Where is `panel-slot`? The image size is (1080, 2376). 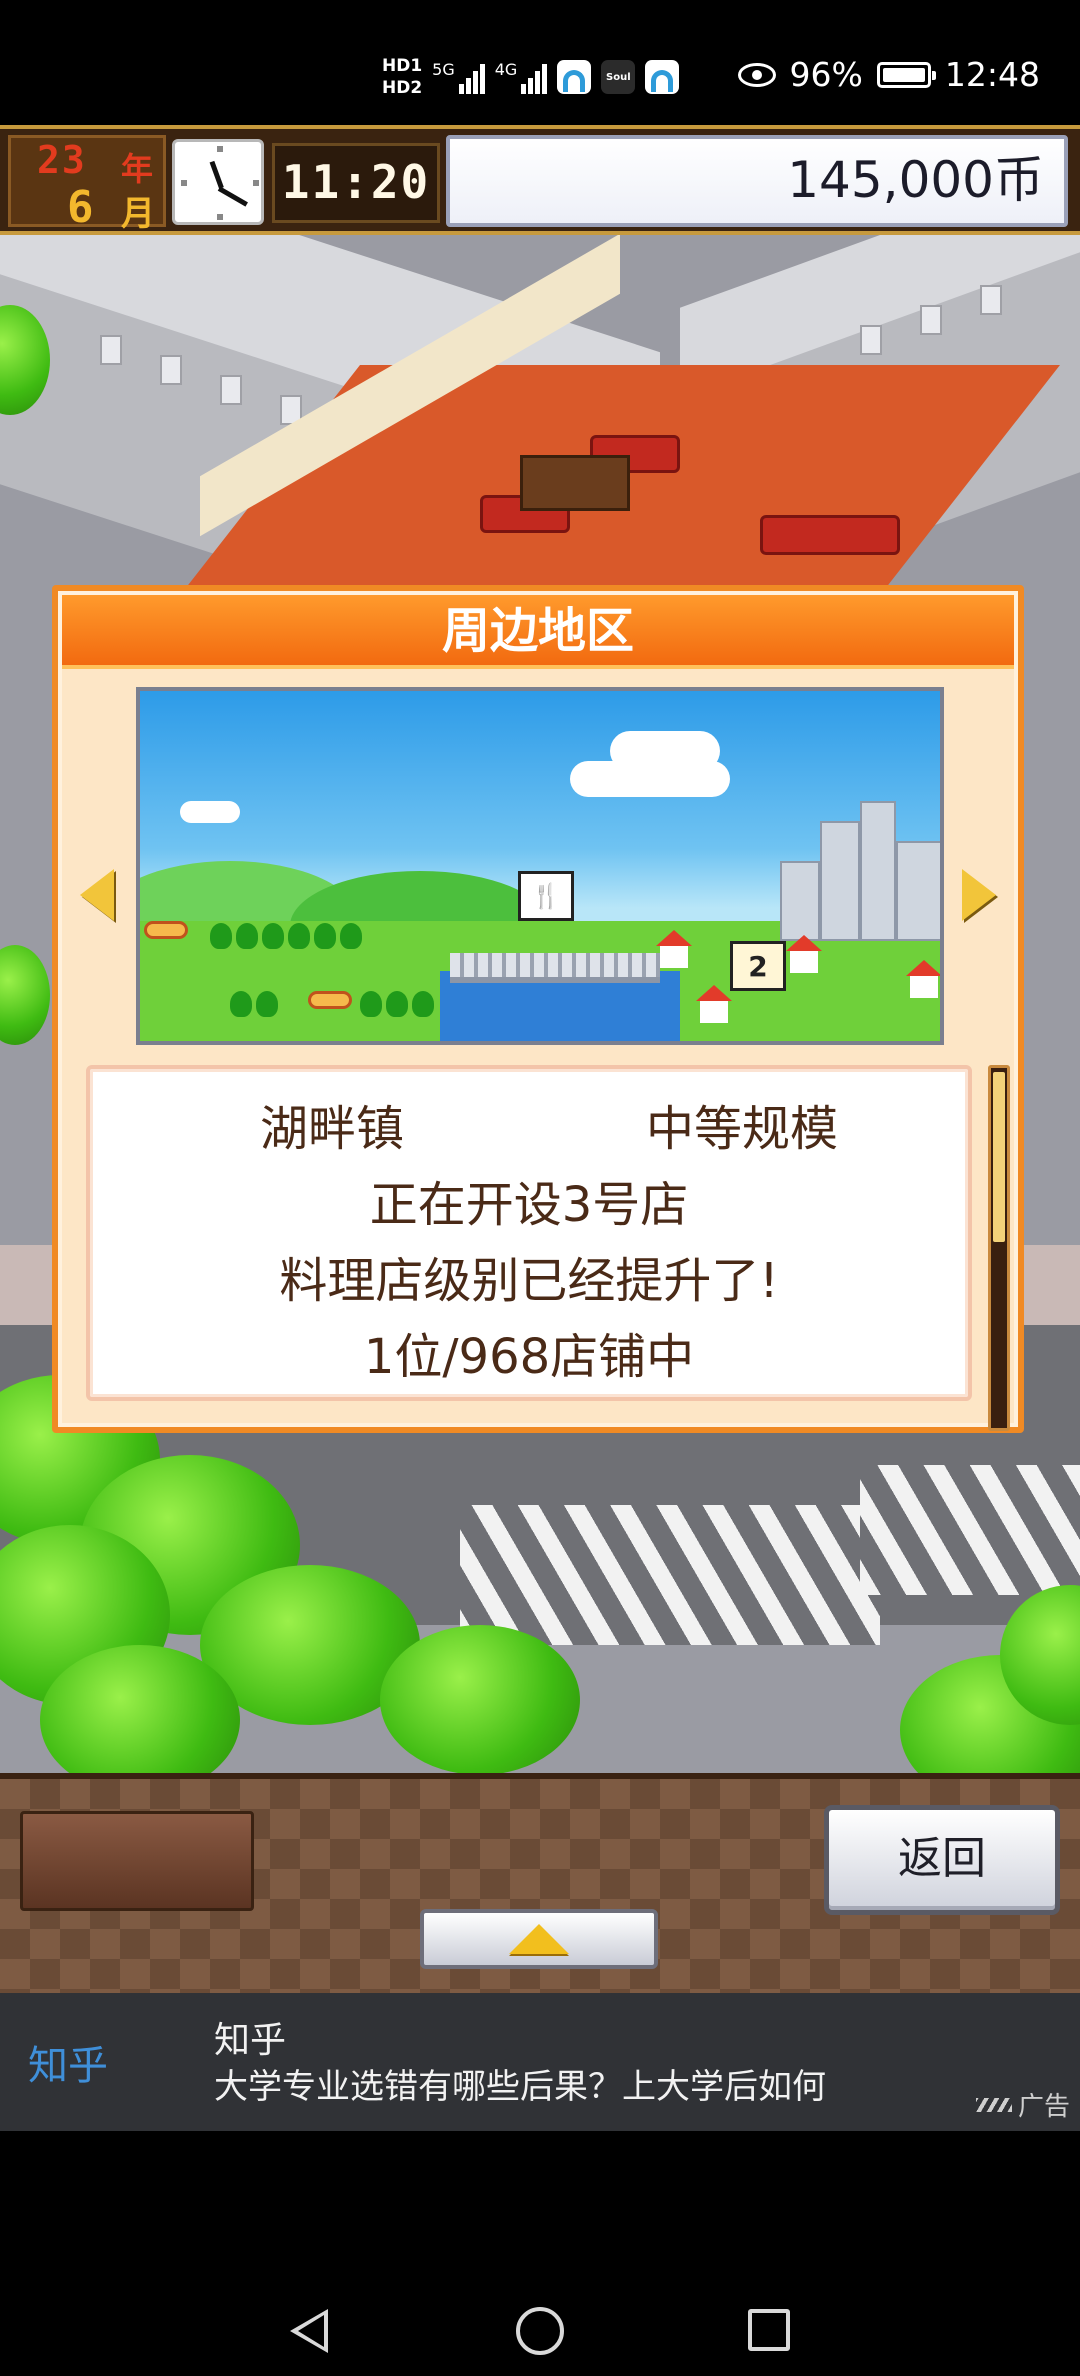
panel-slot is located at coordinates (137, 1861).